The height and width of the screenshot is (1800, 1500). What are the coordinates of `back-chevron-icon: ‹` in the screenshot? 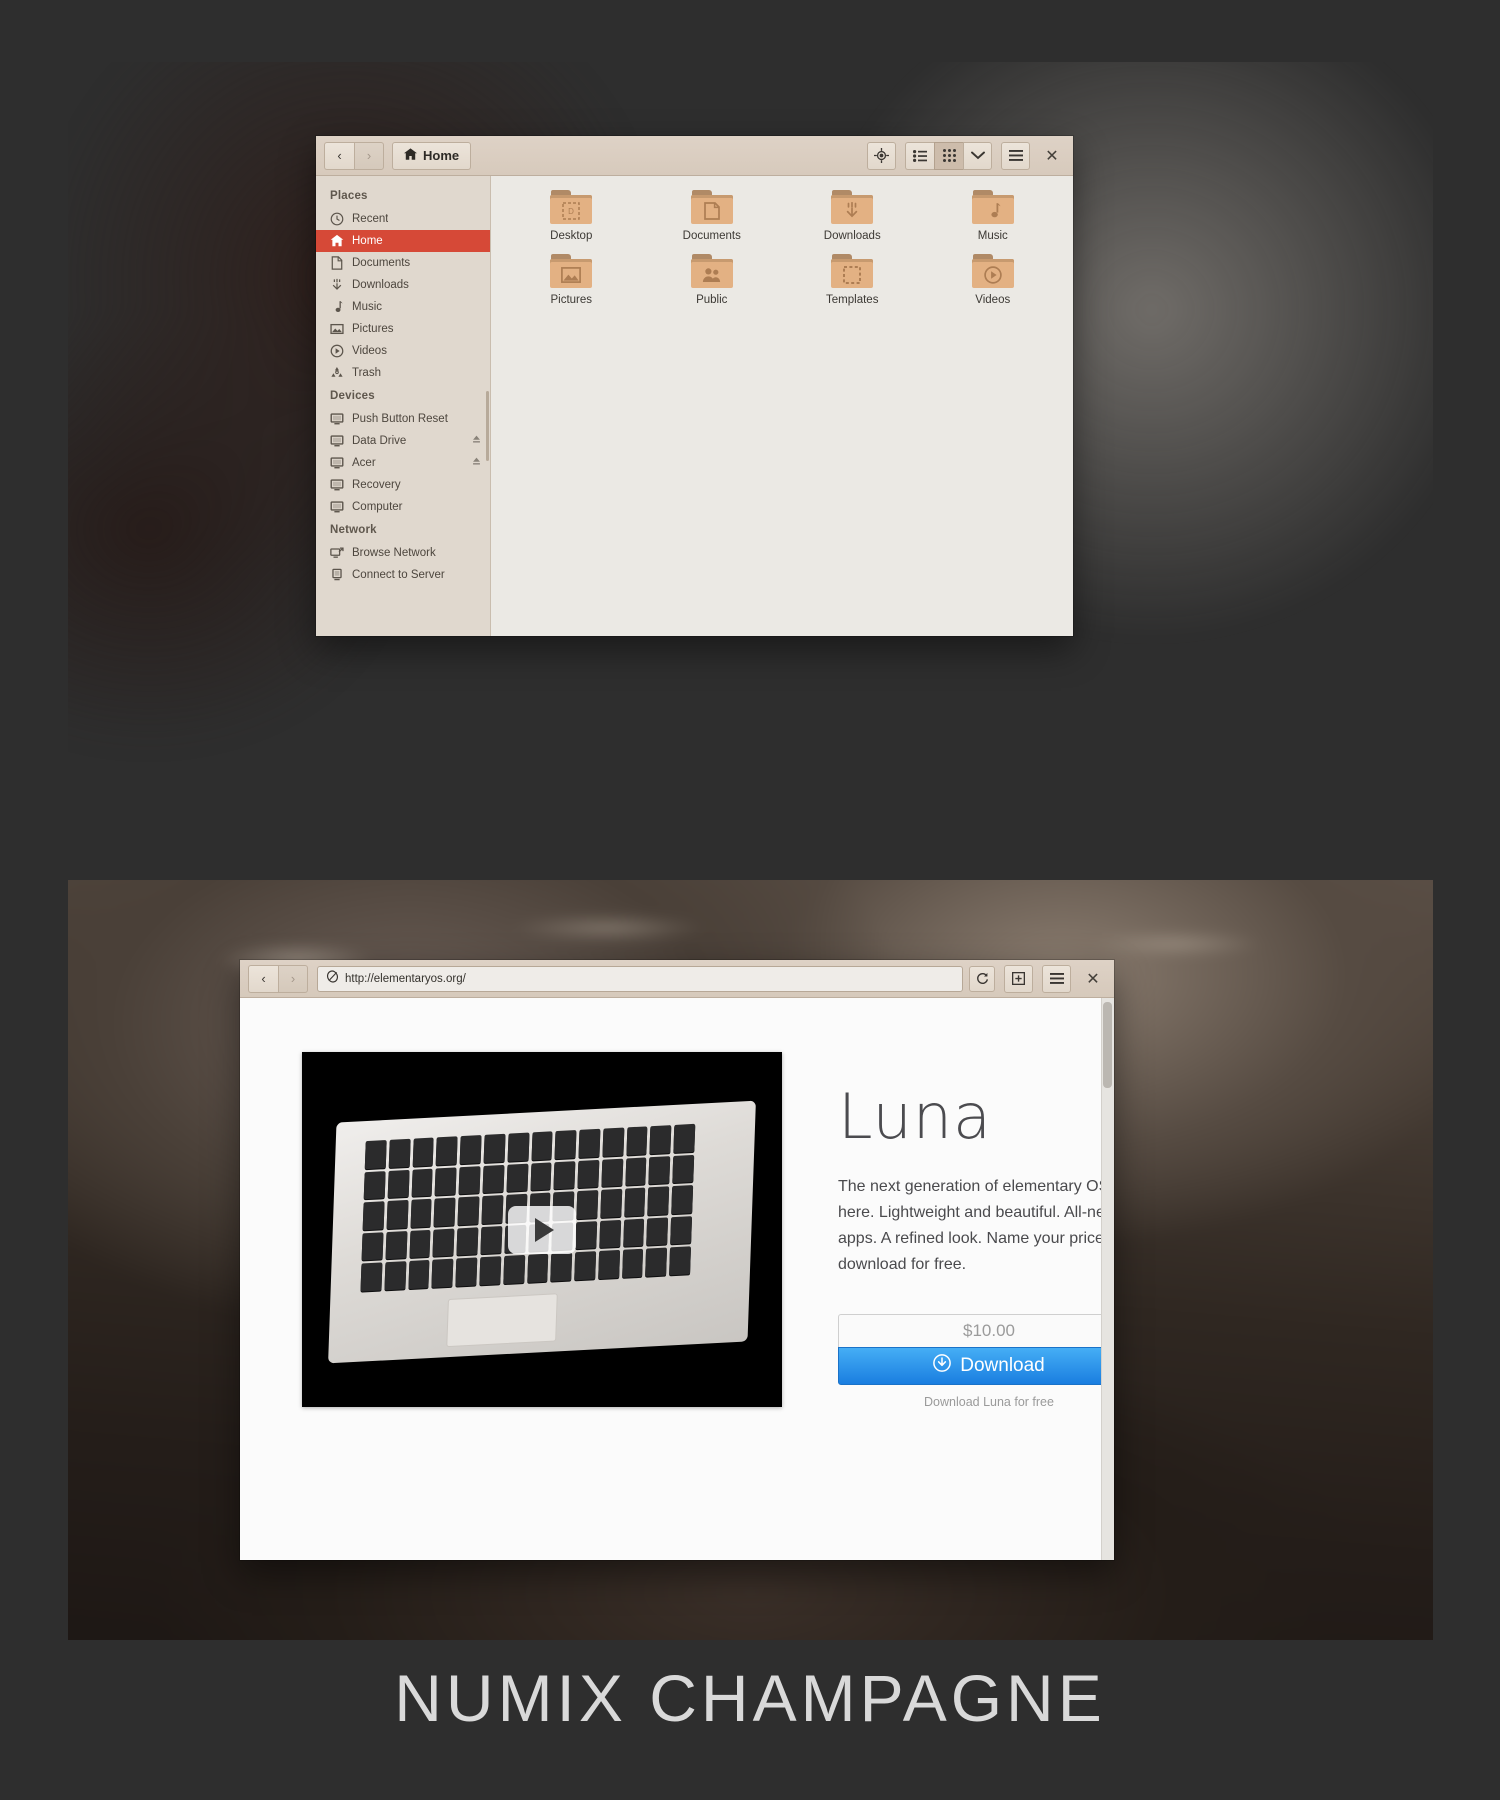 It's located at (263, 978).